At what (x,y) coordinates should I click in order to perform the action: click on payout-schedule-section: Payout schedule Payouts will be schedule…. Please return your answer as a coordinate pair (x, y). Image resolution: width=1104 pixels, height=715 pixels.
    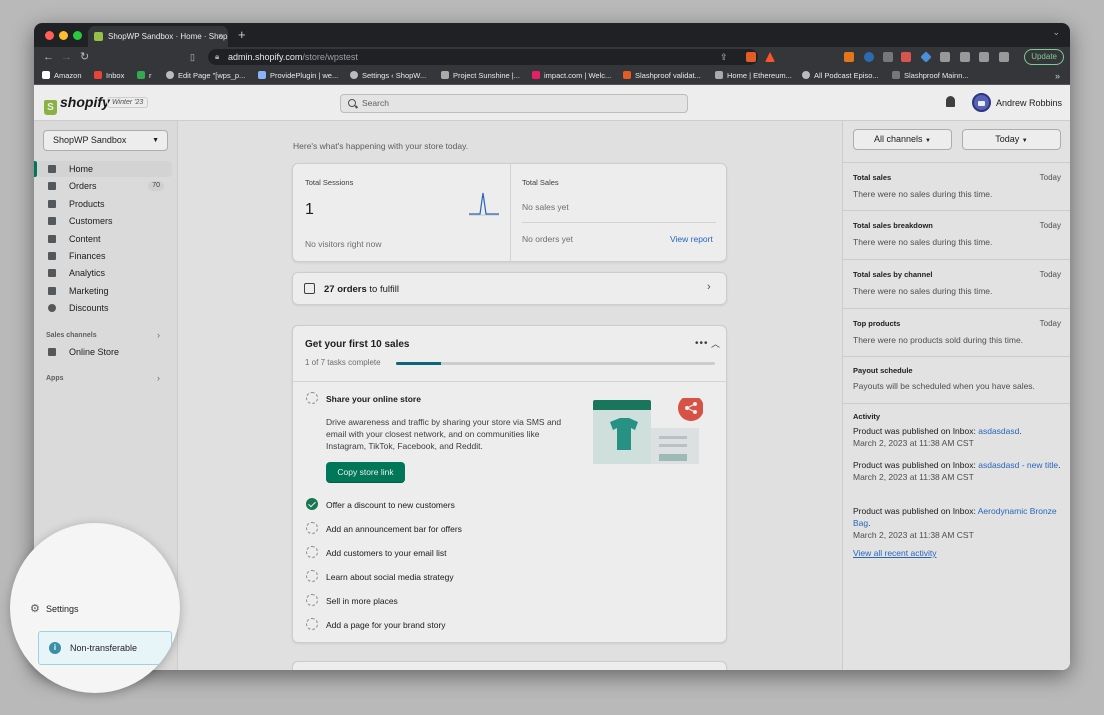
    Looking at the image, I should click on (956, 380).